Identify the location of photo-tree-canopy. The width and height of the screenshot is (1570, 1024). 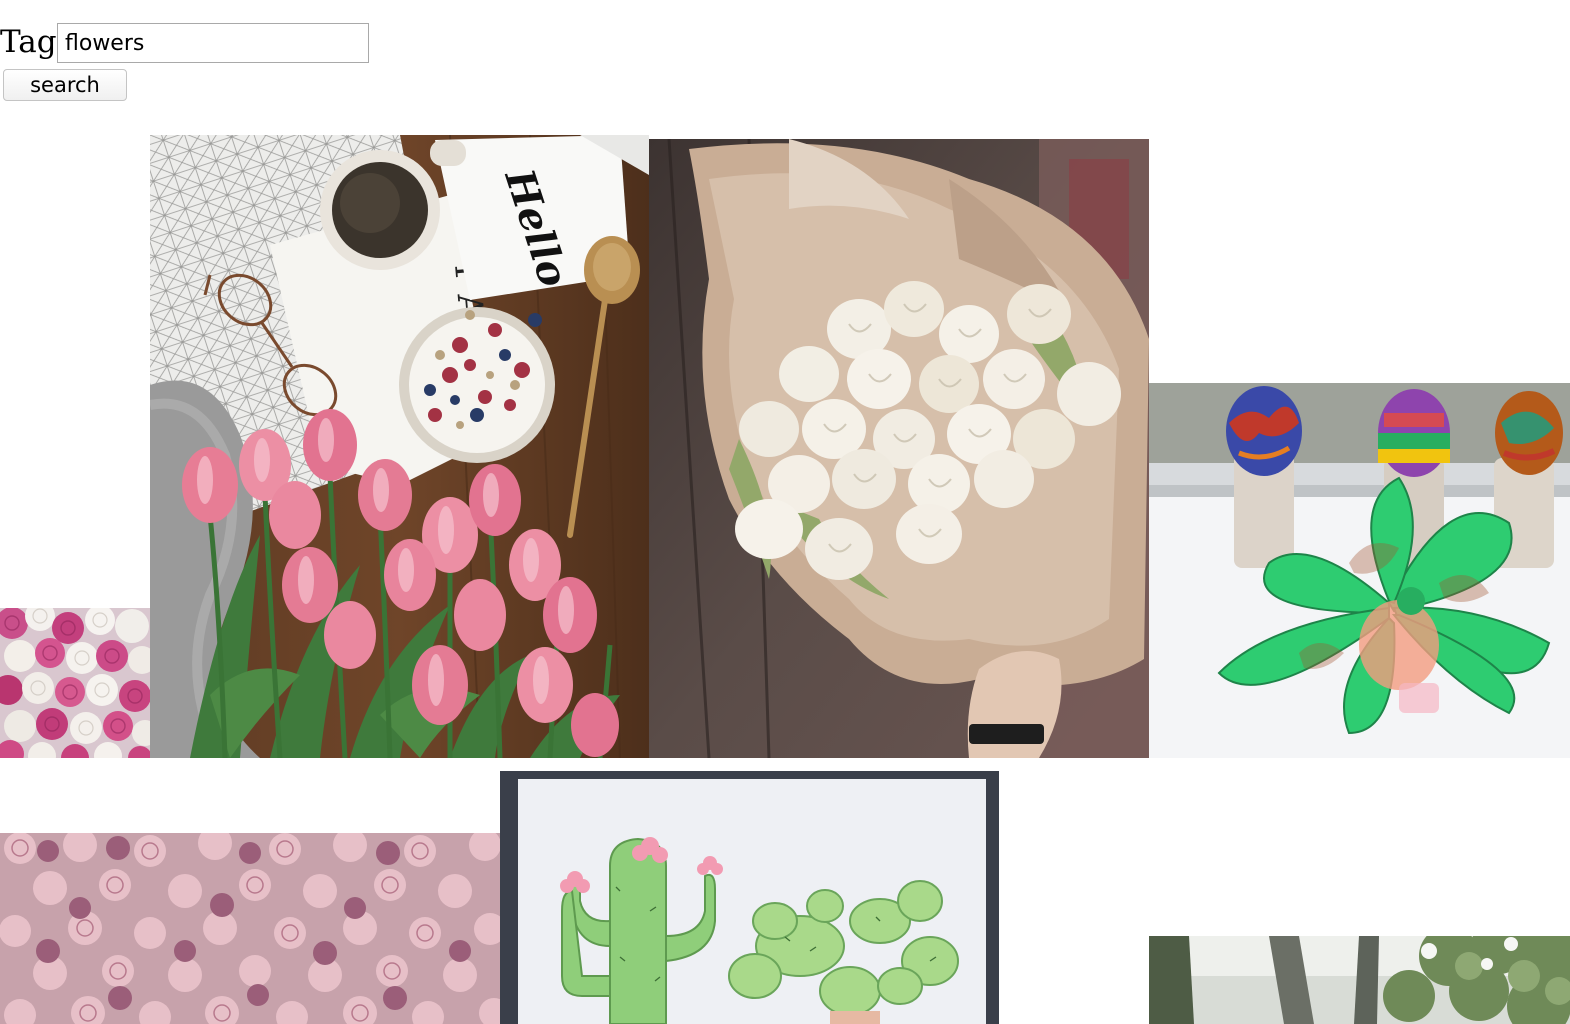
(1359, 980).